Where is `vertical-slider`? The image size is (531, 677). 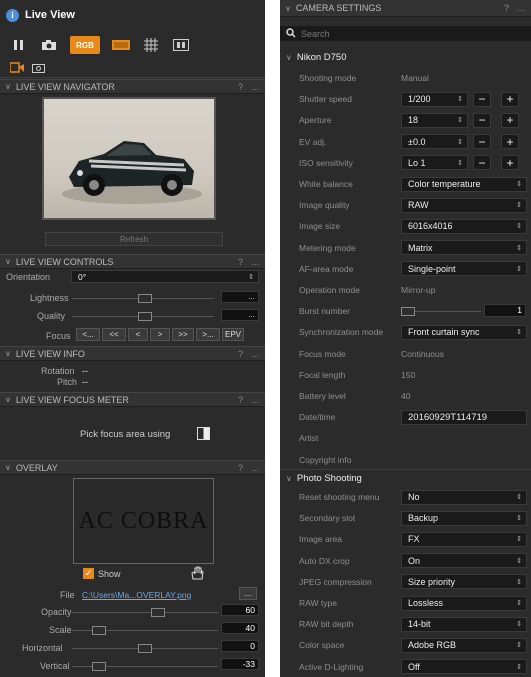 vertical-slider is located at coordinates (145, 666).